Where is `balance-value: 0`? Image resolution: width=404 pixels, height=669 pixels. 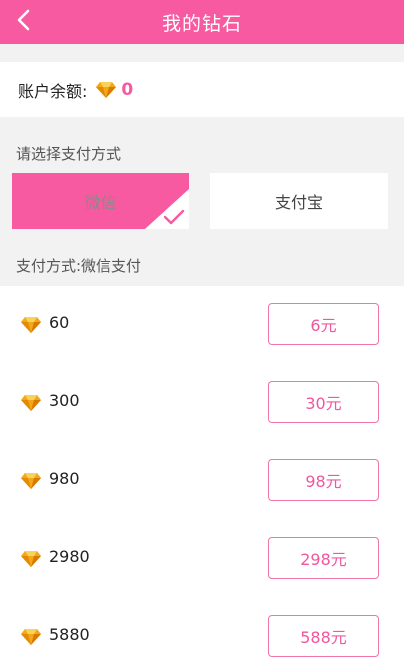 balance-value: 0 is located at coordinates (127, 89).